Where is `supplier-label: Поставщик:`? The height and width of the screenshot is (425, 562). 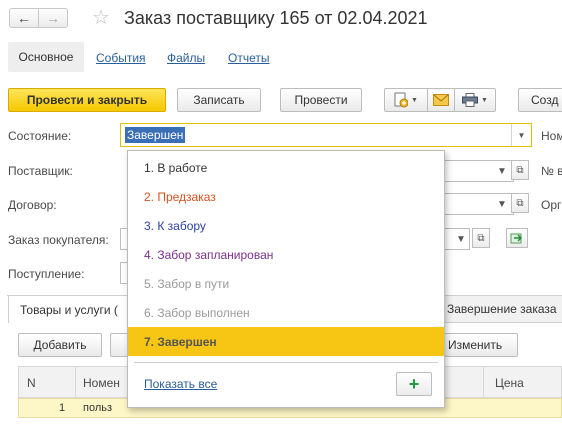
supplier-label: Поставщик: is located at coordinates (40, 171).